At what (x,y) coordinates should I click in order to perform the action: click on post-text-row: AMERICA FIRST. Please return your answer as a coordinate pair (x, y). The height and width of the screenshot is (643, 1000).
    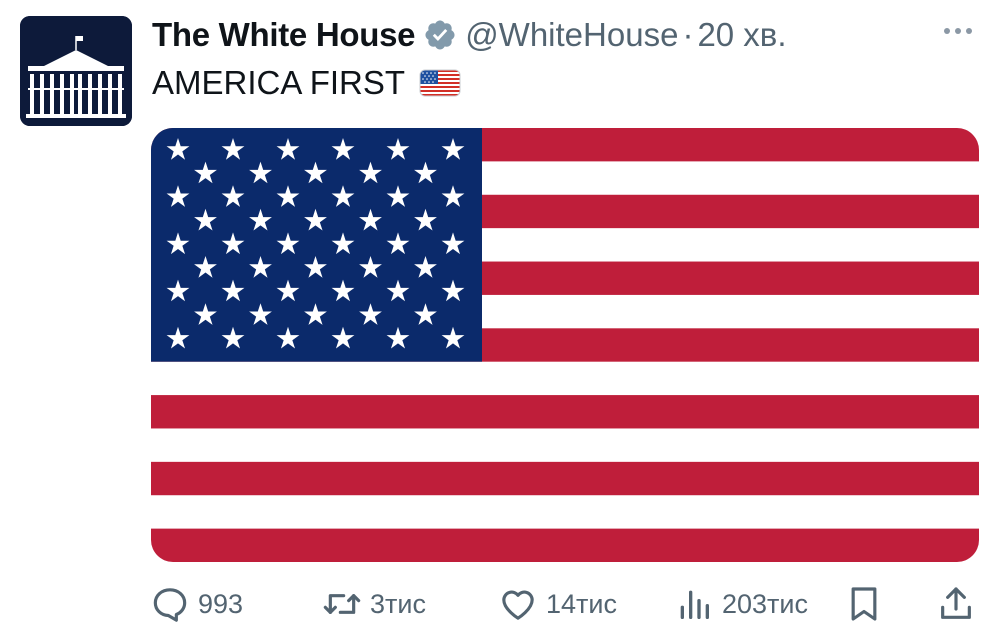
    Looking at the image, I should click on (306, 83).